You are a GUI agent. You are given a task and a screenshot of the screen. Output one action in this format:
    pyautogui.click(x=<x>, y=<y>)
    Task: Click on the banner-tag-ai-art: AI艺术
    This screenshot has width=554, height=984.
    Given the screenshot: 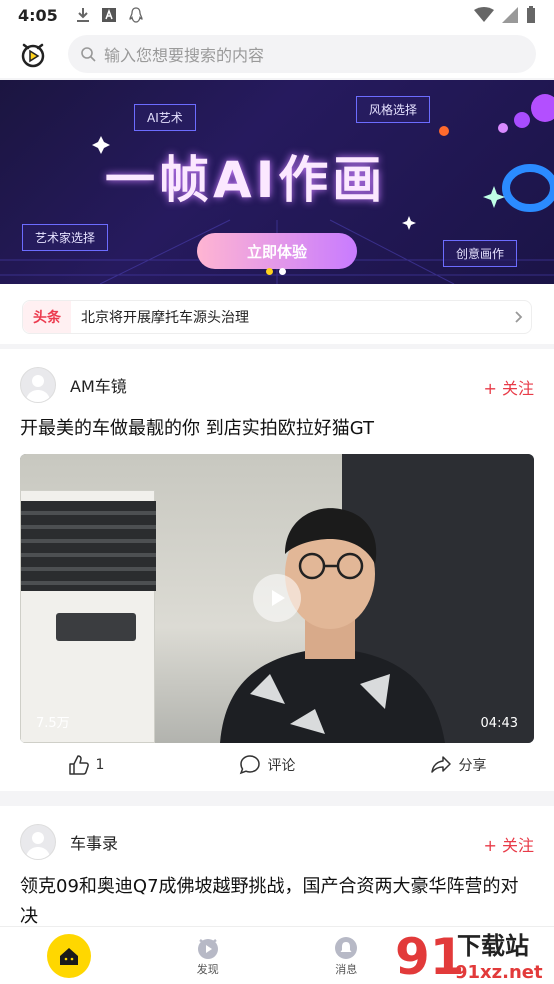 What is the action you would take?
    pyautogui.click(x=165, y=117)
    